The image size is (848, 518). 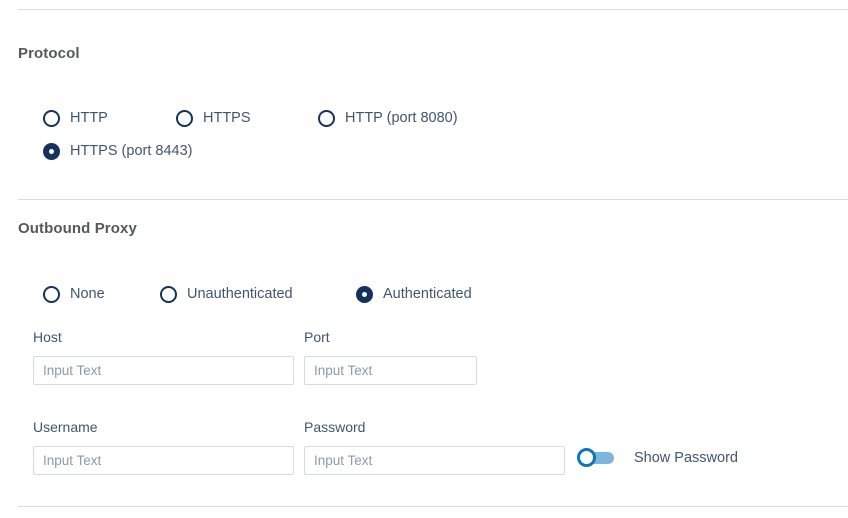 I want to click on radio-label-authenticated: Authenticated, so click(x=427, y=294).